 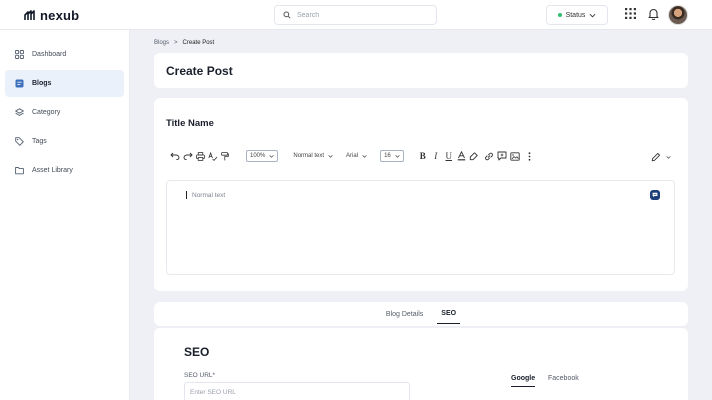 I want to click on seo-card: SEO SEO URL* Google Facebook, so click(x=421, y=364).